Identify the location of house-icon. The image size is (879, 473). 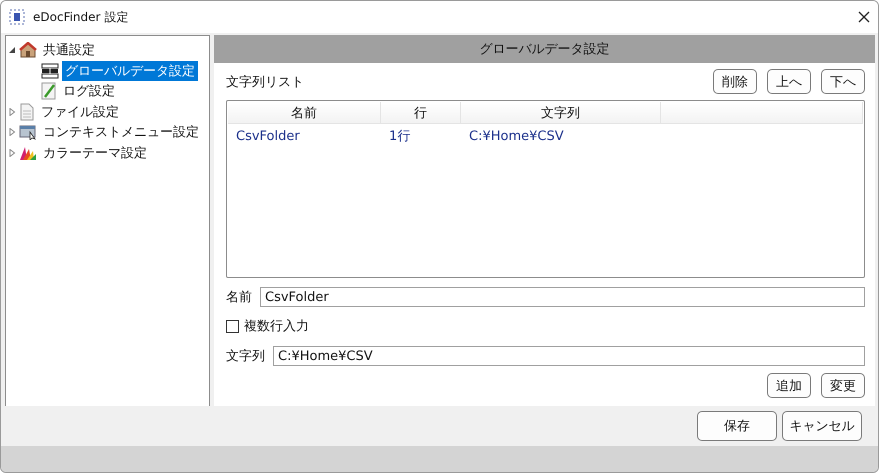
(28, 50).